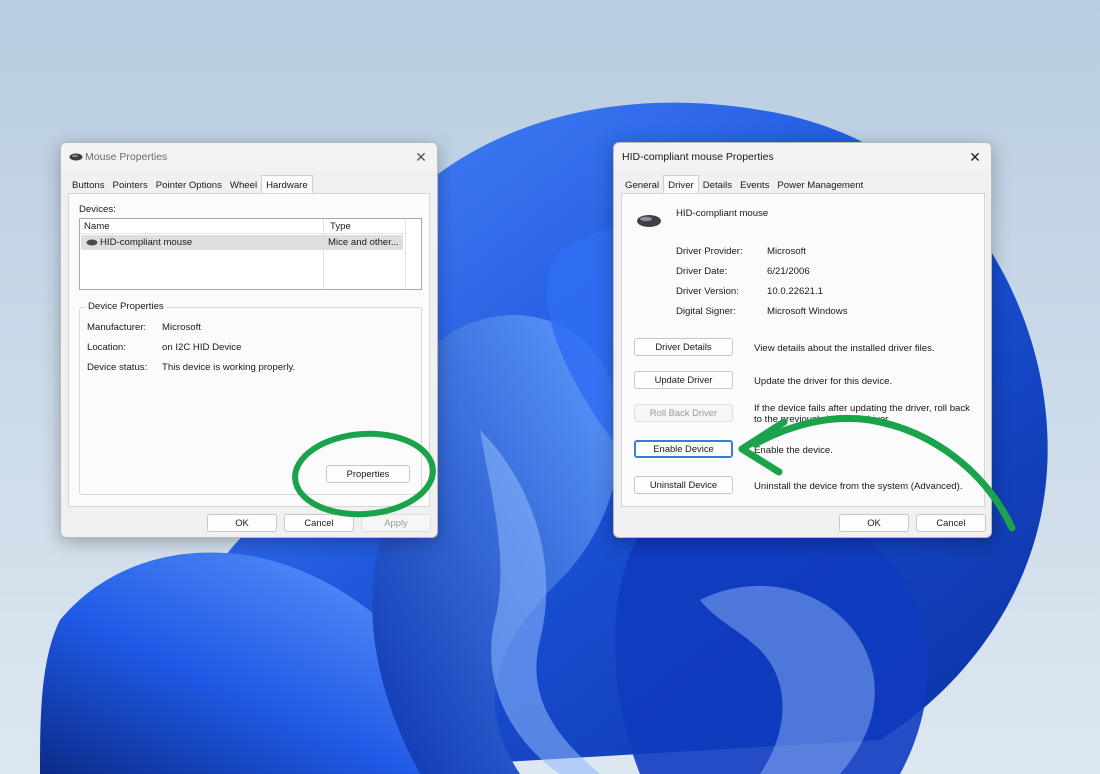 The width and height of the screenshot is (1100, 774). What do you see at coordinates (707, 291) in the screenshot?
I see `driver-version-label: Driver Version:` at bounding box center [707, 291].